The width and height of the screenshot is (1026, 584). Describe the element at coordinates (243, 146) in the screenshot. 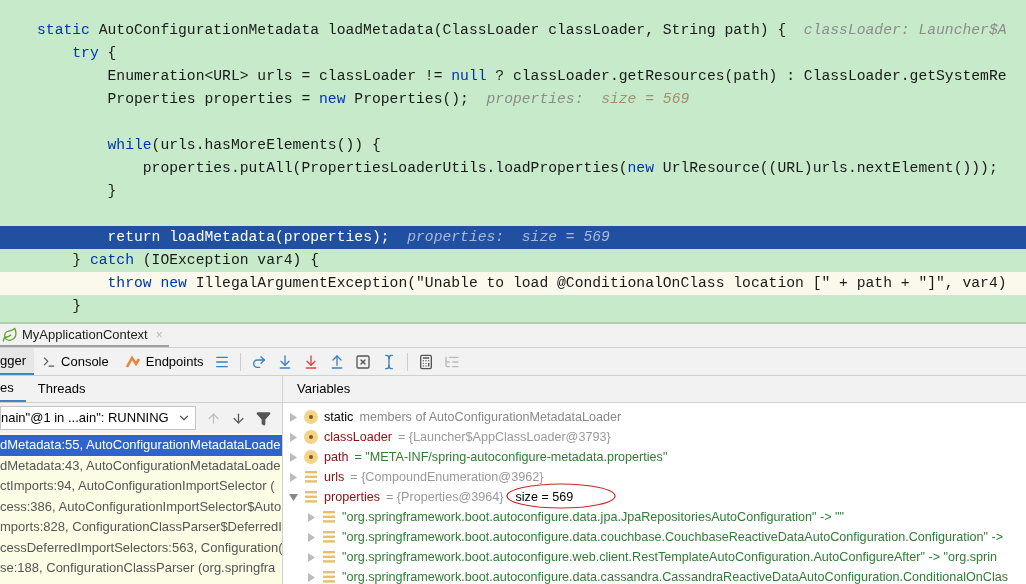

I see `code-line: while(urls.hasMoreElements()) {` at that location.